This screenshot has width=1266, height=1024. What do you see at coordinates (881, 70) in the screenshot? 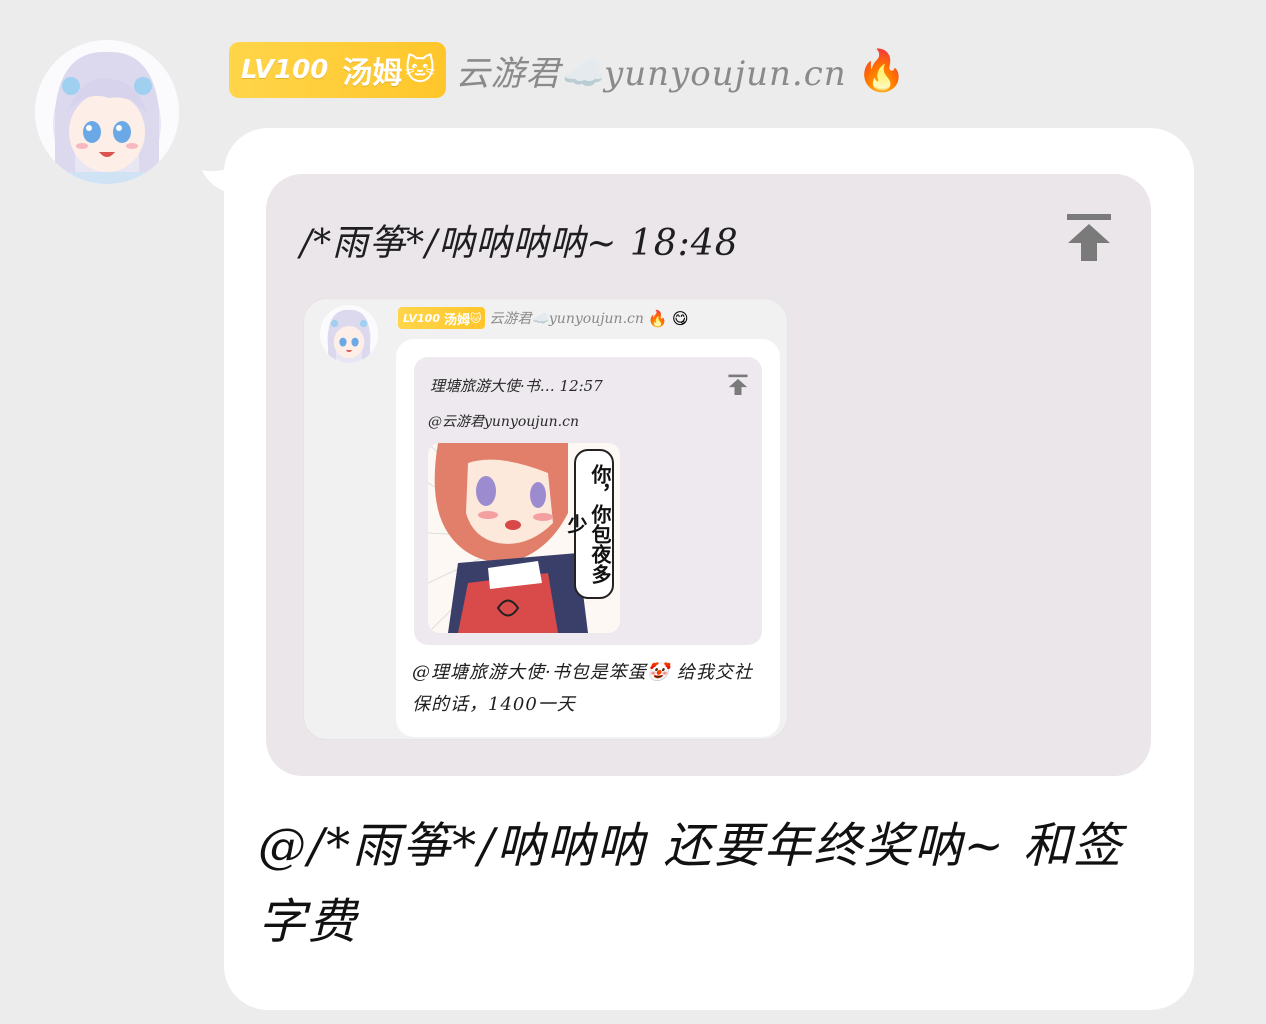
I see `fire-emoji-icon: 🔥` at bounding box center [881, 70].